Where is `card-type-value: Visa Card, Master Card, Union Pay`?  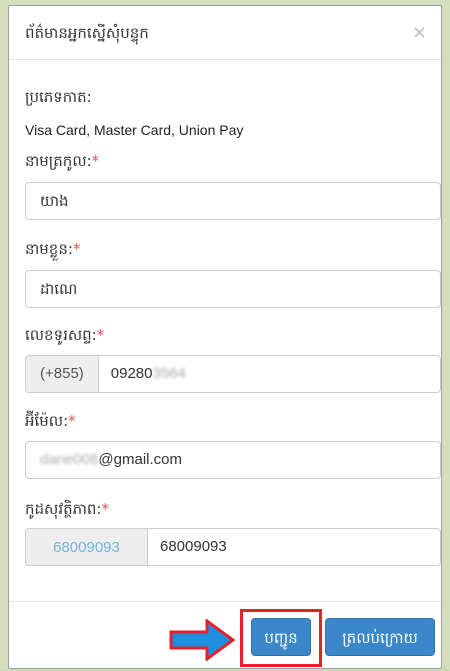
card-type-value: Visa Card, Master Card, Union Pay is located at coordinates (134, 130).